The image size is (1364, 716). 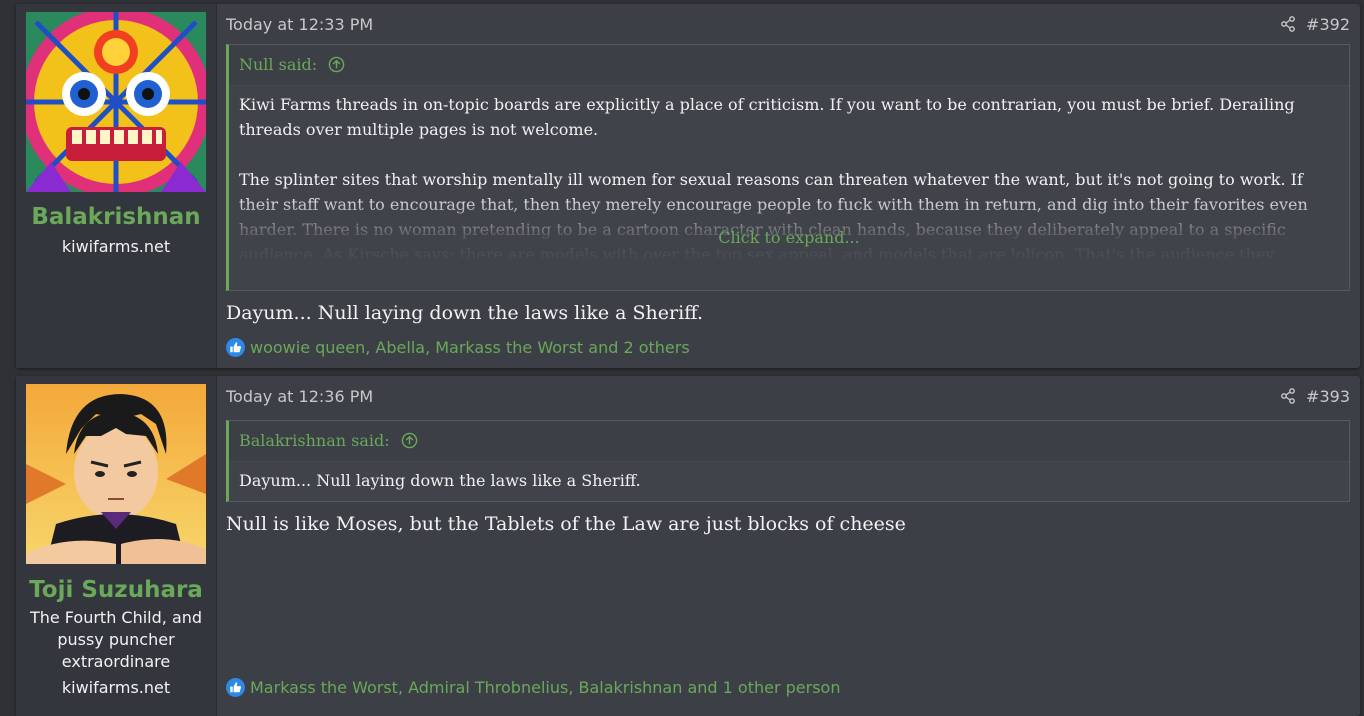 I want to click on quote-author-label: Balakrishnan said:, so click(x=314, y=440).